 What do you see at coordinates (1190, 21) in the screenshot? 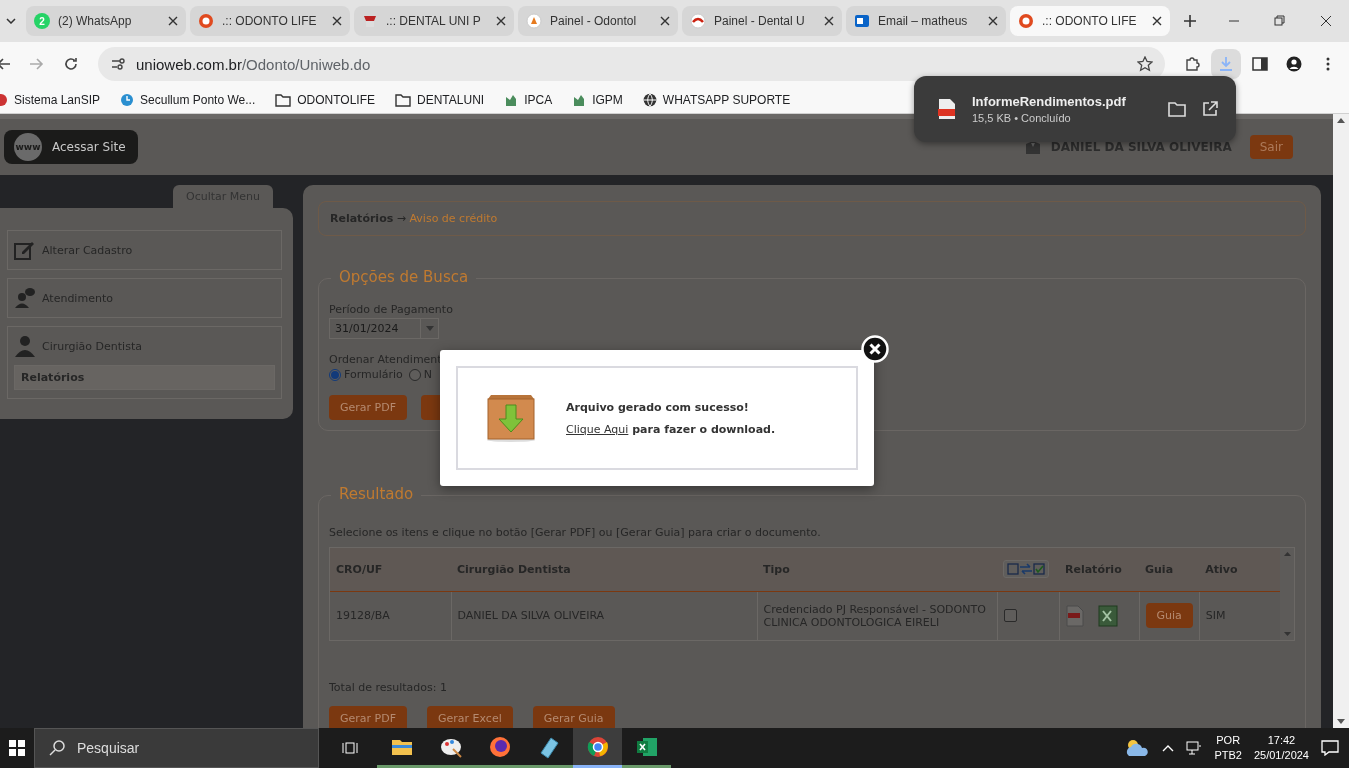
I see `plus-icon` at bounding box center [1190, 21].